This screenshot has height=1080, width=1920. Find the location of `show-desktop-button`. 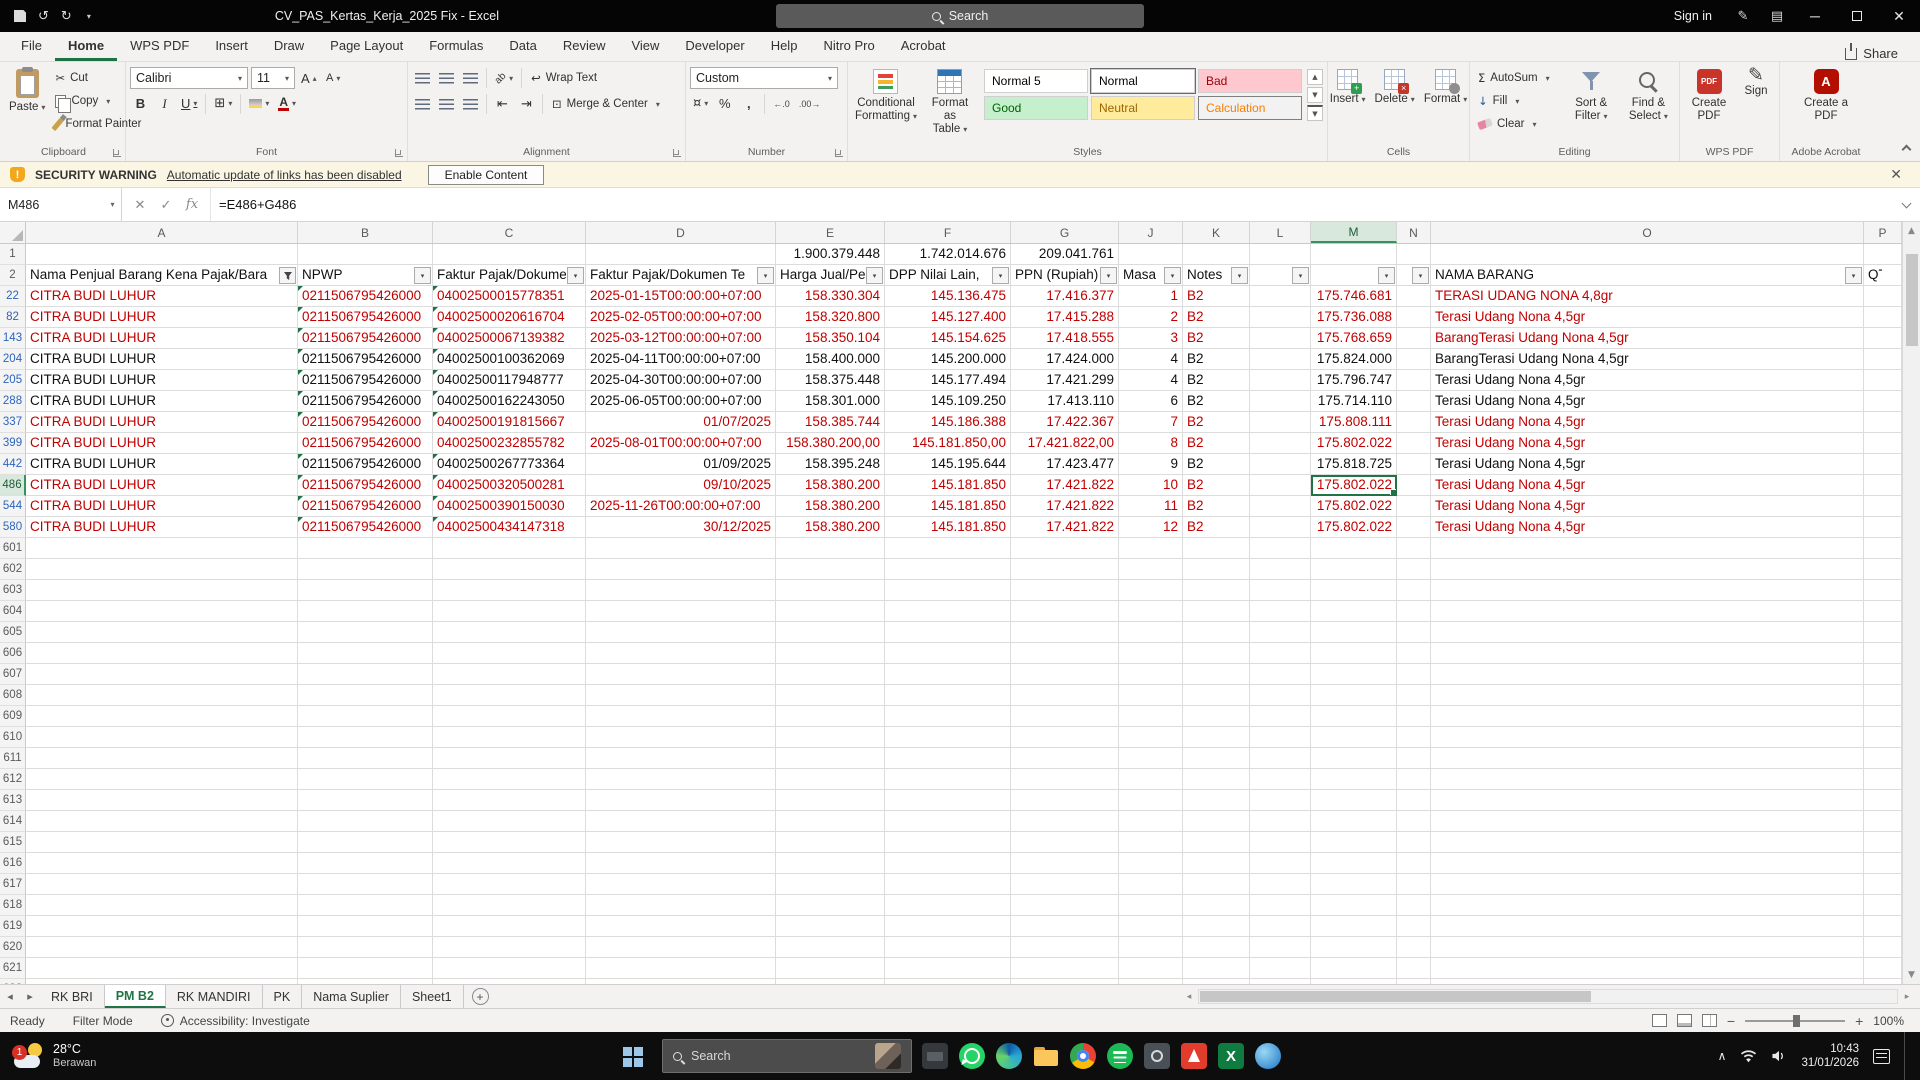

show-desktop-button is located at coordinates (1906, 1056).